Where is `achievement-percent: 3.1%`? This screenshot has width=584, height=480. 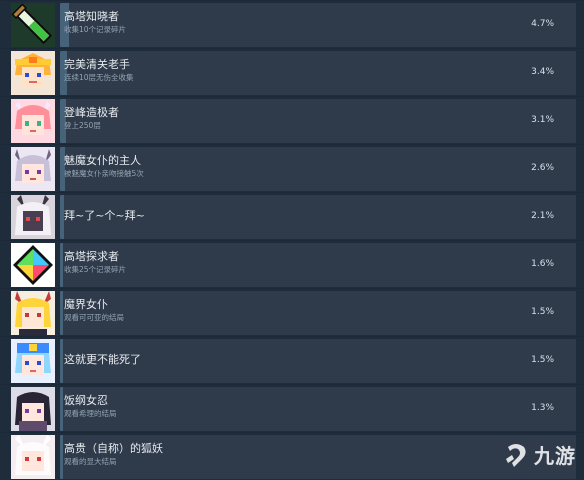
achievement-percent: 3.1% is located at coordinates (542, 120).